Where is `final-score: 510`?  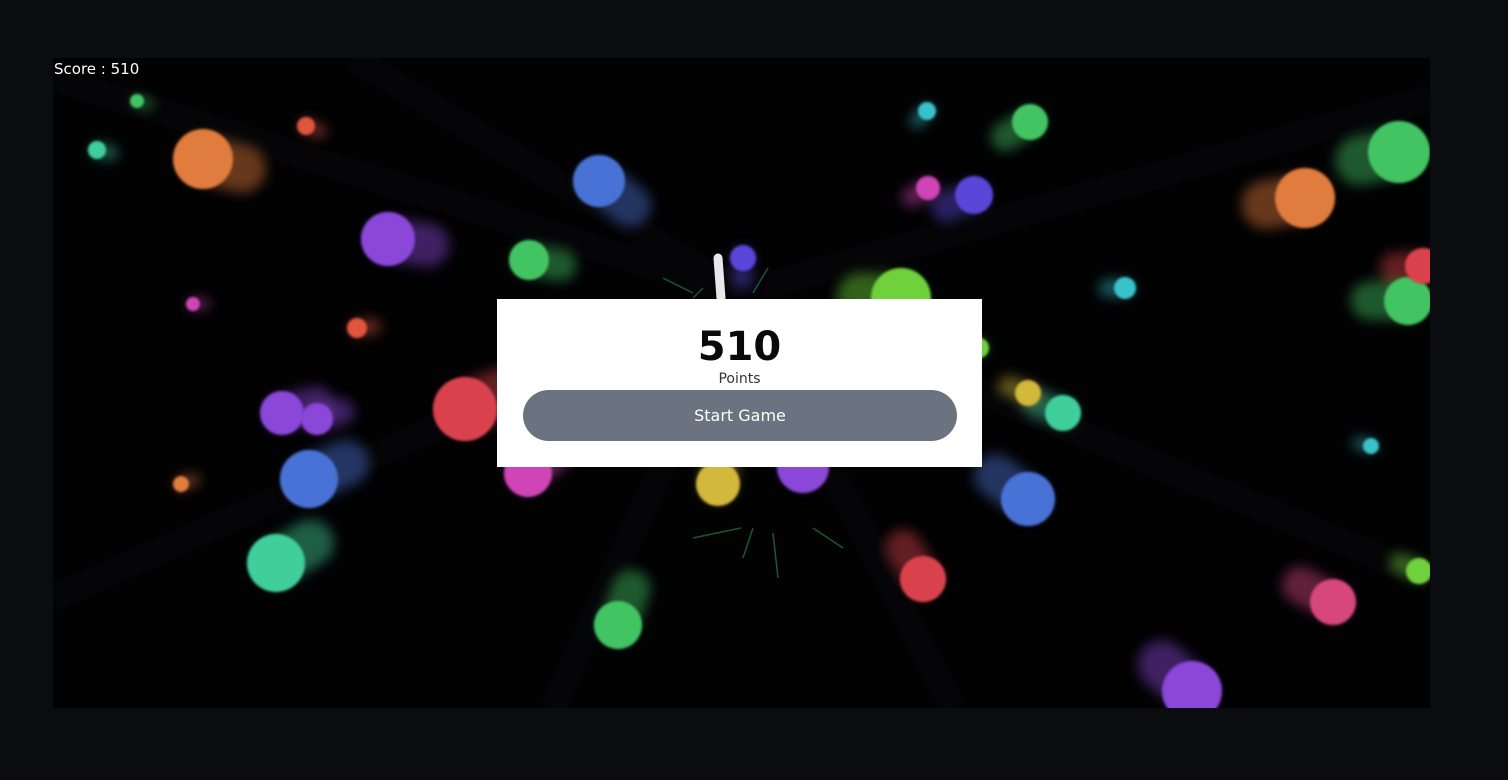
final-score: 510 is located at coordinates (739, 347).